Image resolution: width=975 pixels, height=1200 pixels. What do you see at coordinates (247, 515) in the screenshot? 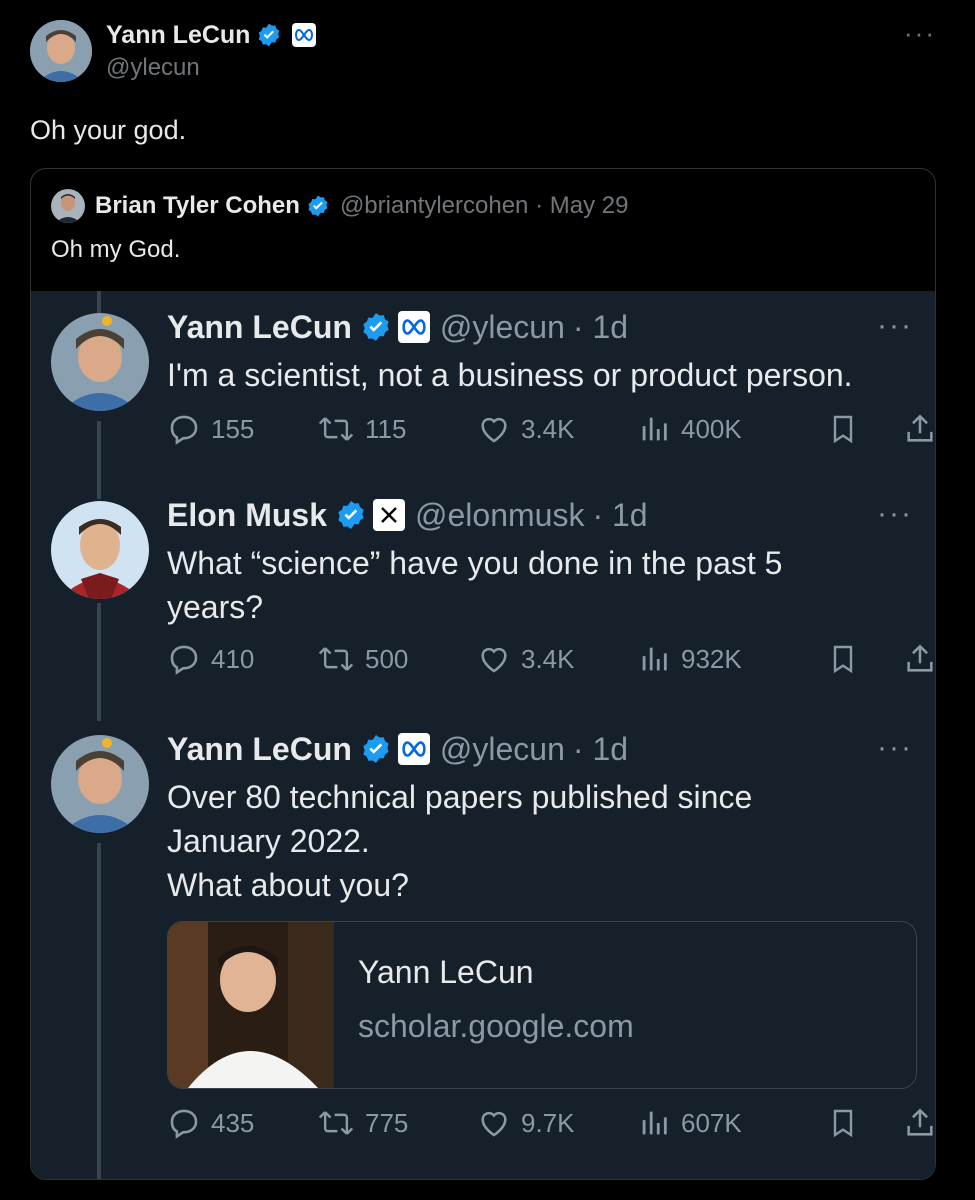
I see `tweet2-author-name: Elon Musk` at bounding box center [247, 515].